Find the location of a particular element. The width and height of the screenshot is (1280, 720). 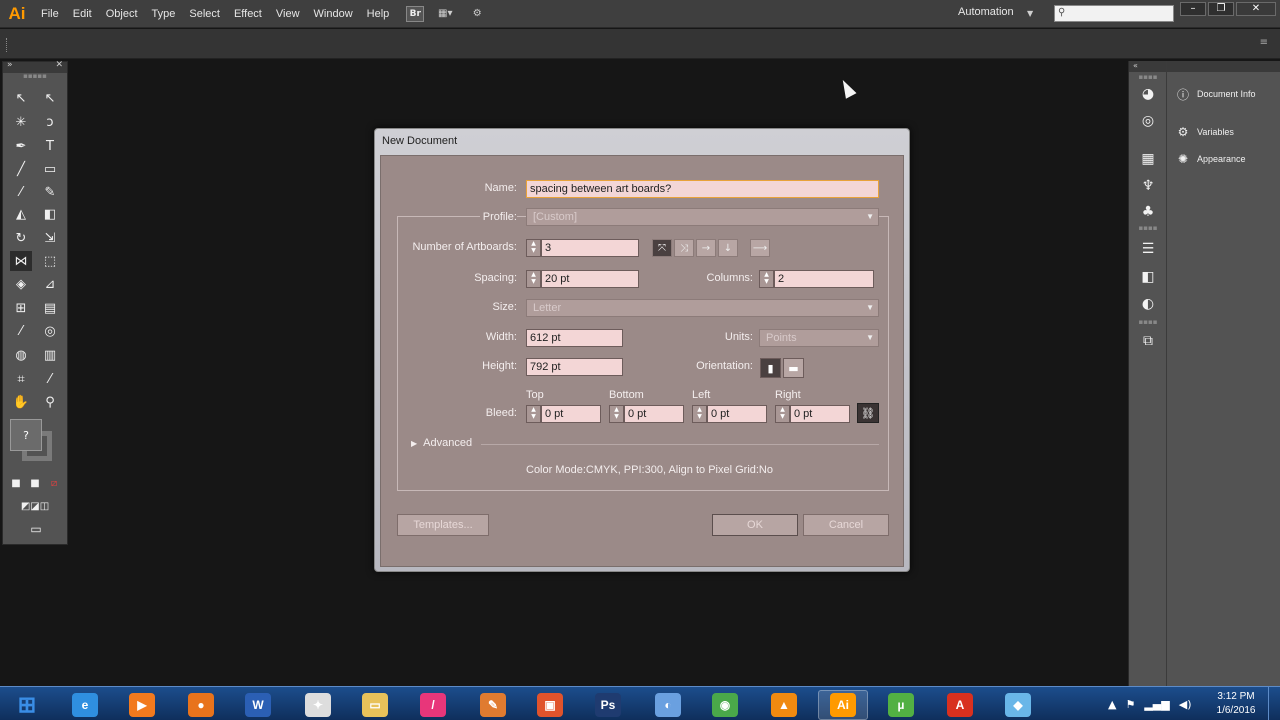

lasso-tool-icon: ↄ is located at coordinates (50, 122).